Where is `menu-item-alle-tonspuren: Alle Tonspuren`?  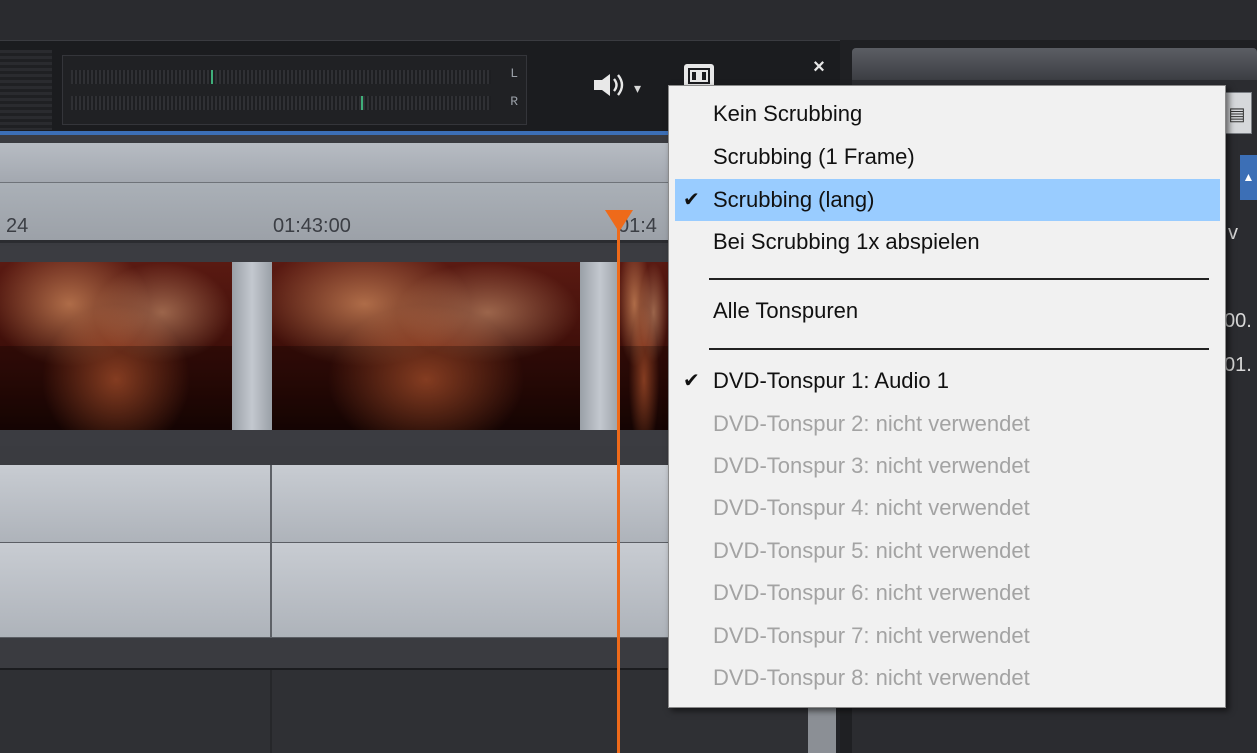
menu-item-alle-tonspuren: Alle Tonspuren is located at coordinates (947, 311).